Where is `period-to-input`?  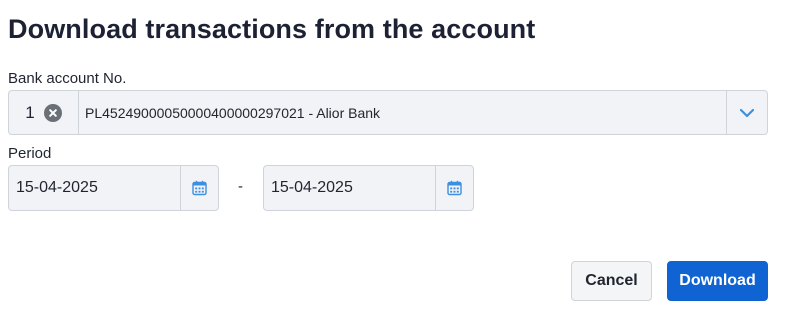
period-to-input is located at coordinates (349, 188).